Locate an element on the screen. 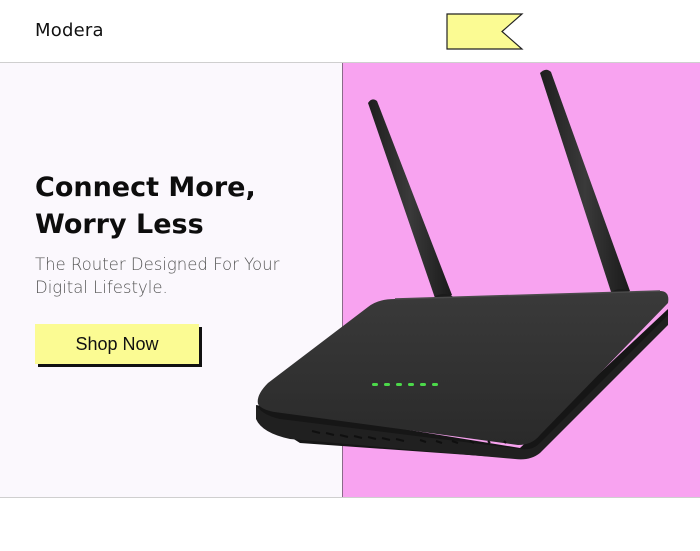 The width and height of the screenshot is (700, 551). bookmark-flag-icon is located at coordinates (485, 31).